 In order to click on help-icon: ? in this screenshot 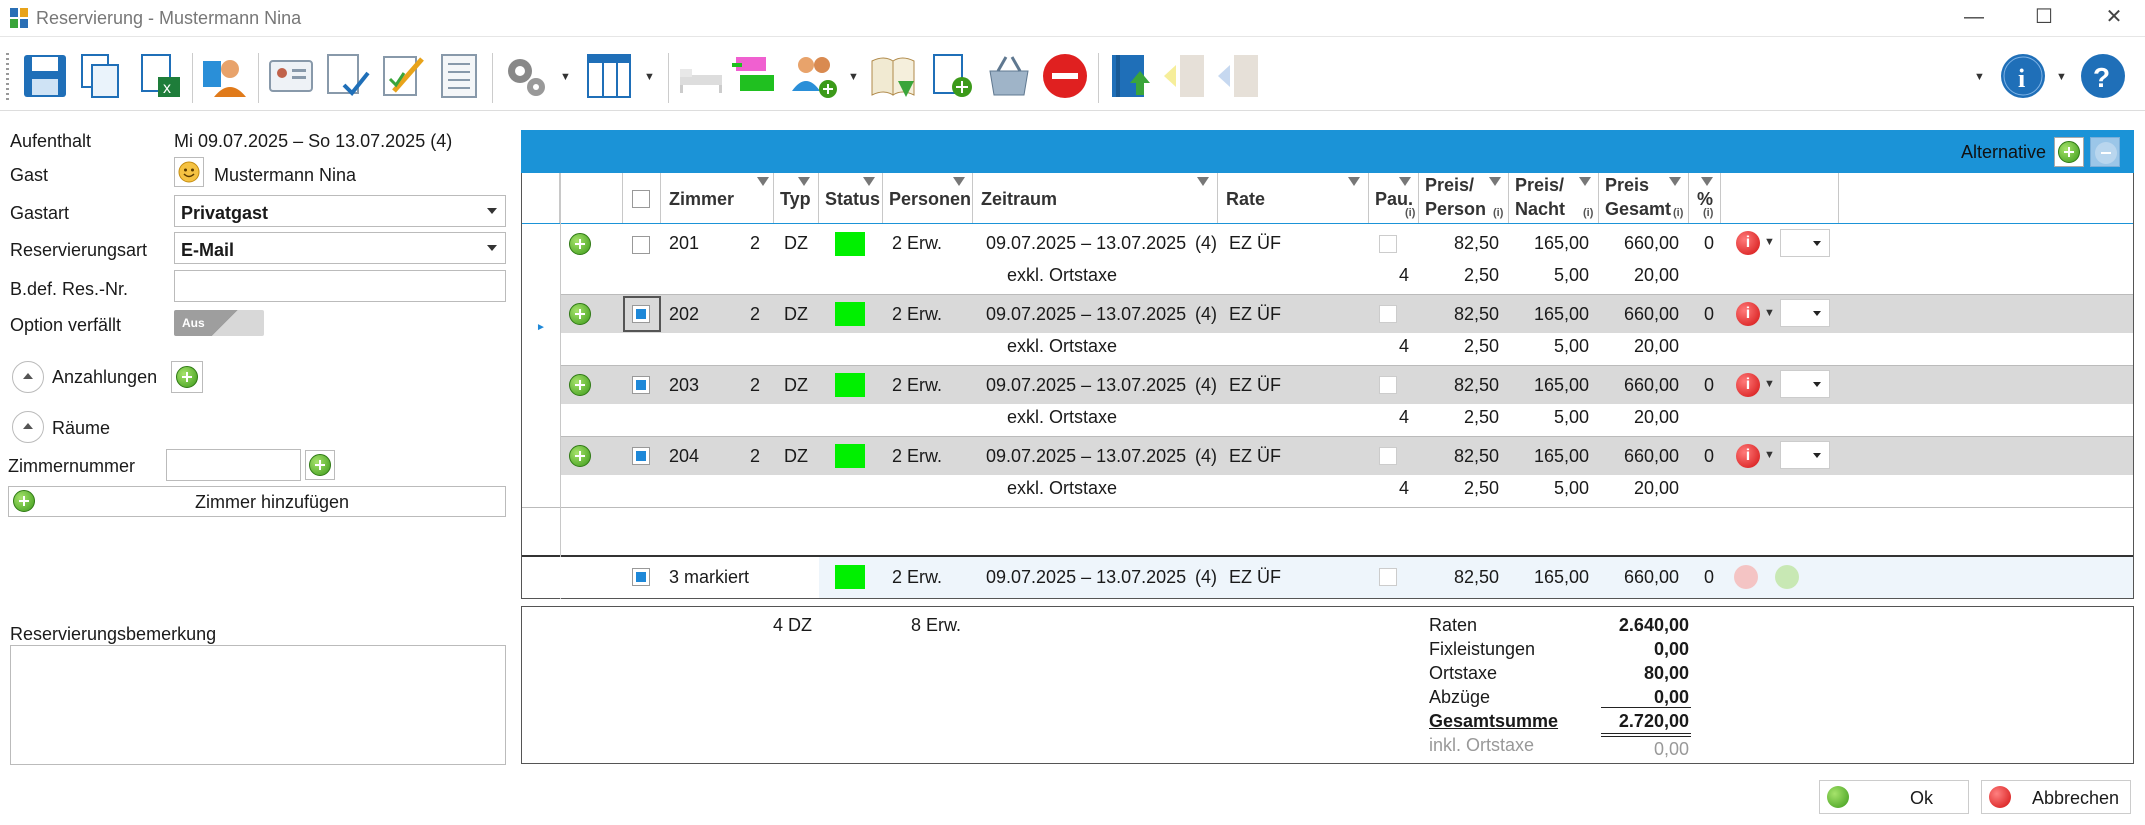, I will do `click(2103, 76)`.